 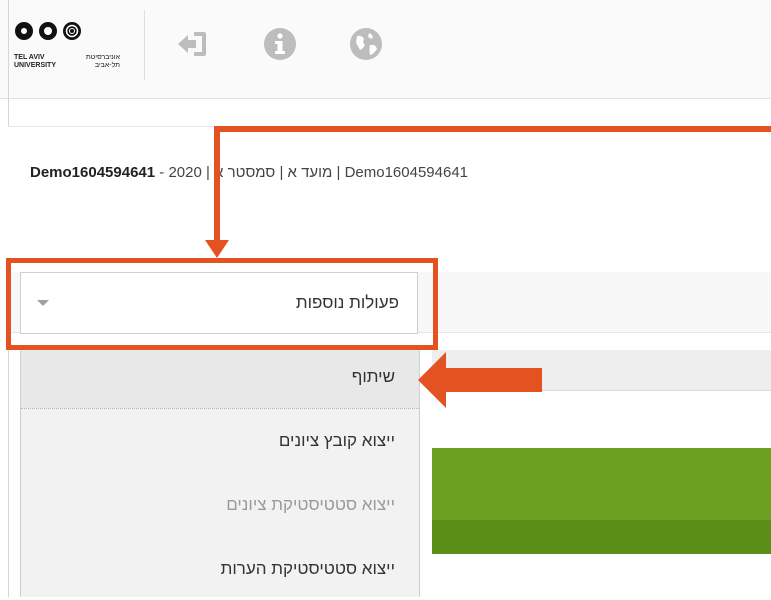 What do you see at coordinates (93, 172) in the screenshot?
I see `course-name: Demo1604594641` at bounding box center [93, 172].